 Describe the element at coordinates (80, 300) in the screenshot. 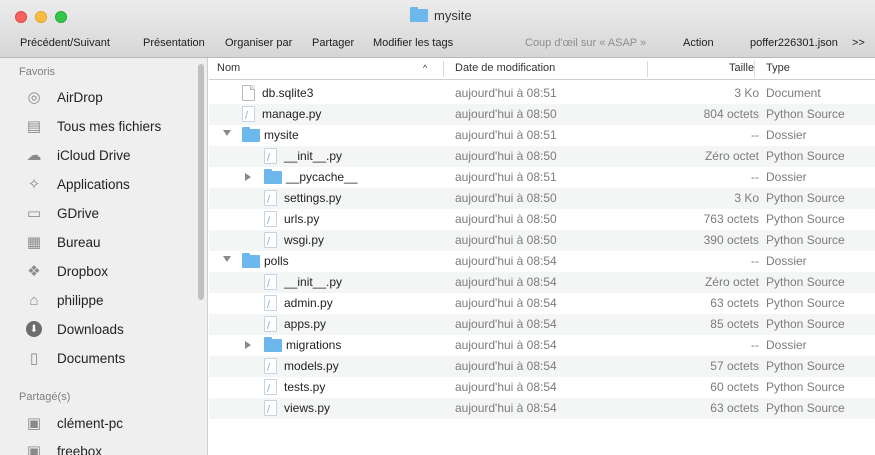

I see `sidebar-item-label: philippe` at that location.